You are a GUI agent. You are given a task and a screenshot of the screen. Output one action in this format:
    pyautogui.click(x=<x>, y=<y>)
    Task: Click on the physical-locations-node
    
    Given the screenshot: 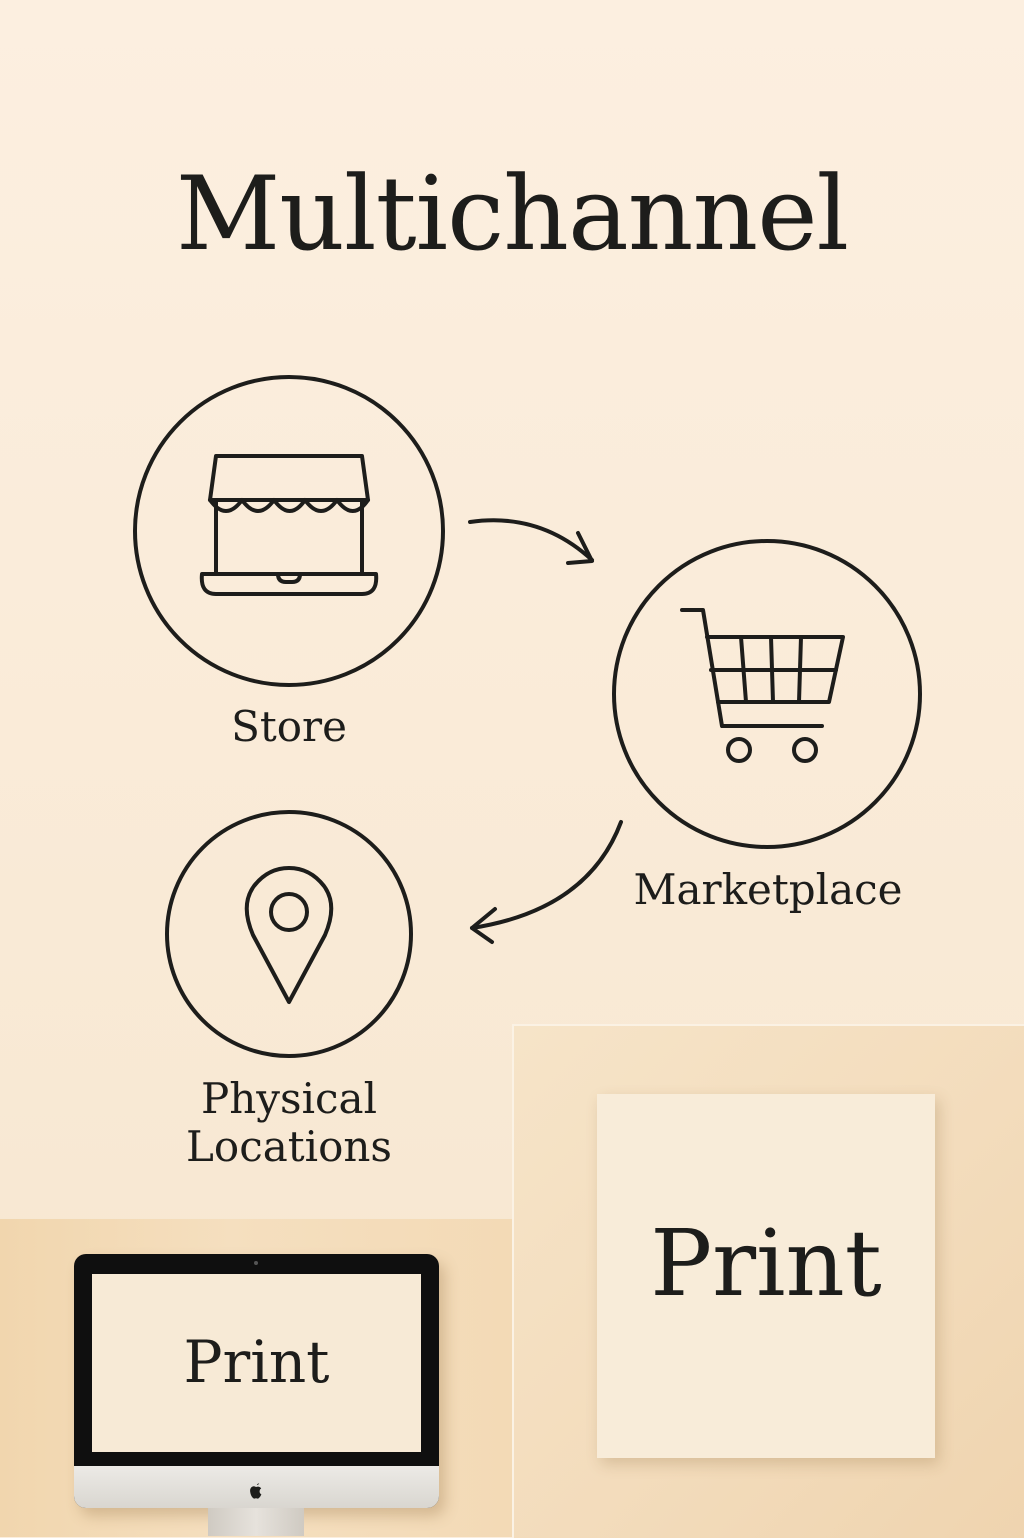 What is the action you would take?
    pyautogui.click(x=289, y=934)
    